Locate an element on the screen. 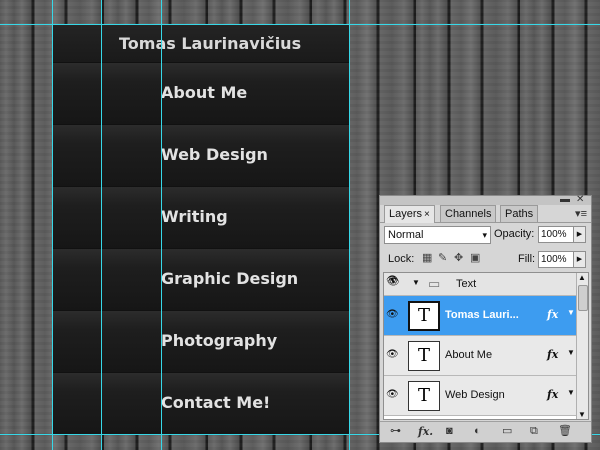 Image resolution: width=600 pixels, height=450 pixels. lock-transparent-icon: ▦ is located at coordinates (427, 258).